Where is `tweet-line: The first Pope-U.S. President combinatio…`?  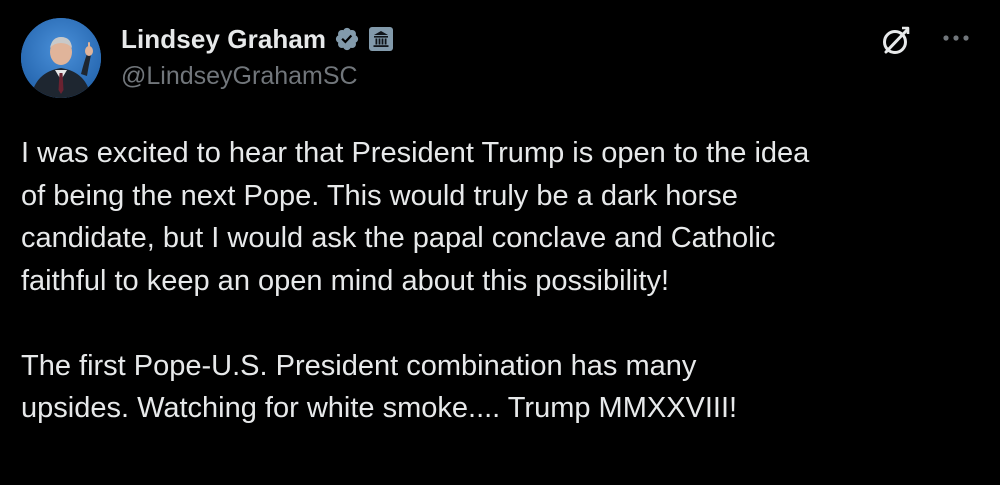 tweet-line: The first Pope-U.S. President combinatio… is located at coordinates (359, 365).